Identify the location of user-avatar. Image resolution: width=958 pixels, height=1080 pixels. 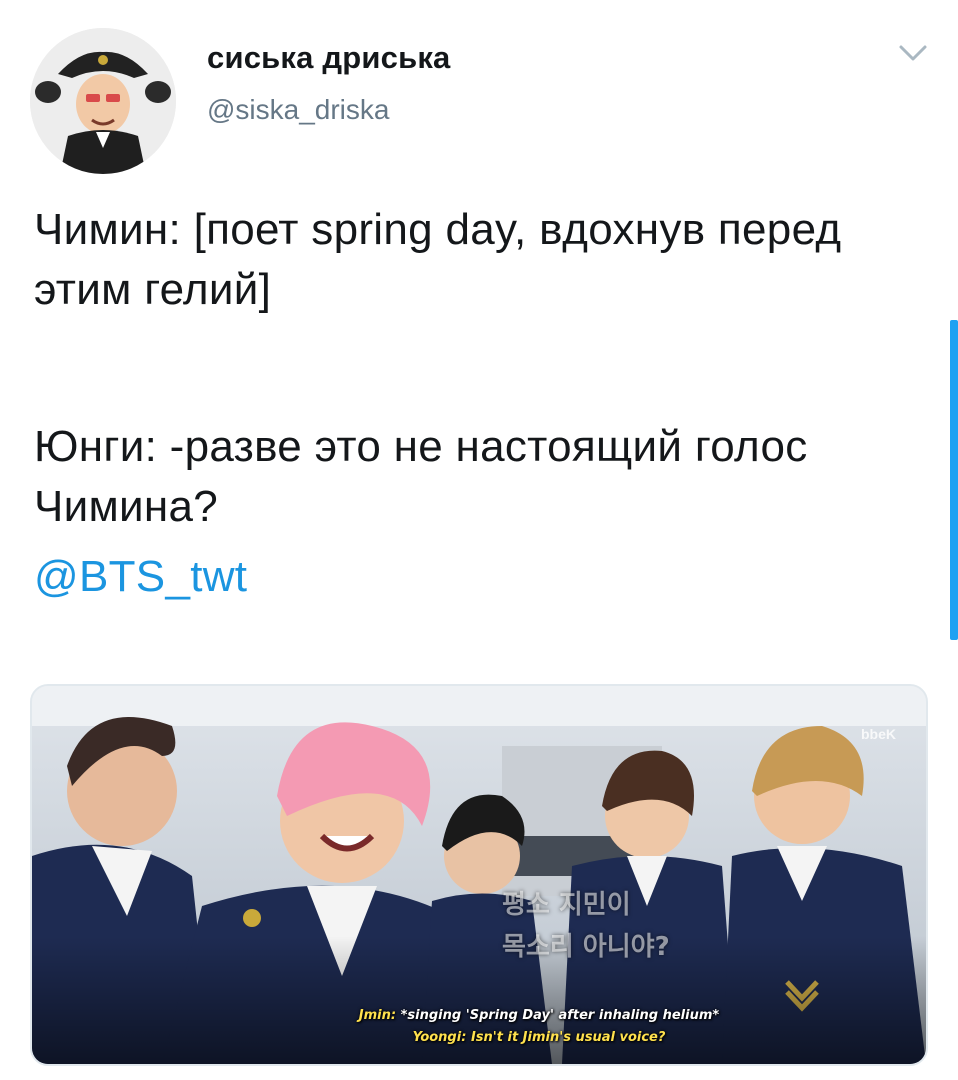
(103, 101).